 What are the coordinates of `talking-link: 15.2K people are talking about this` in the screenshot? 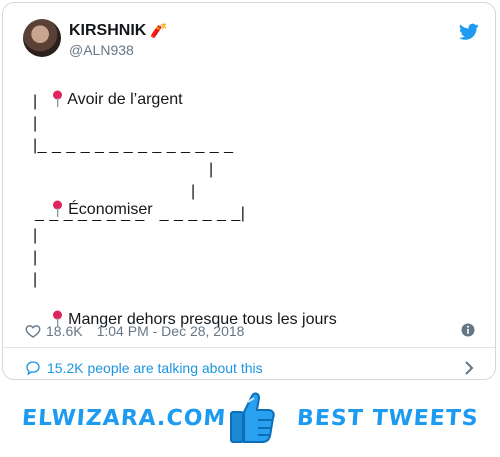 It's located at (250, 368).